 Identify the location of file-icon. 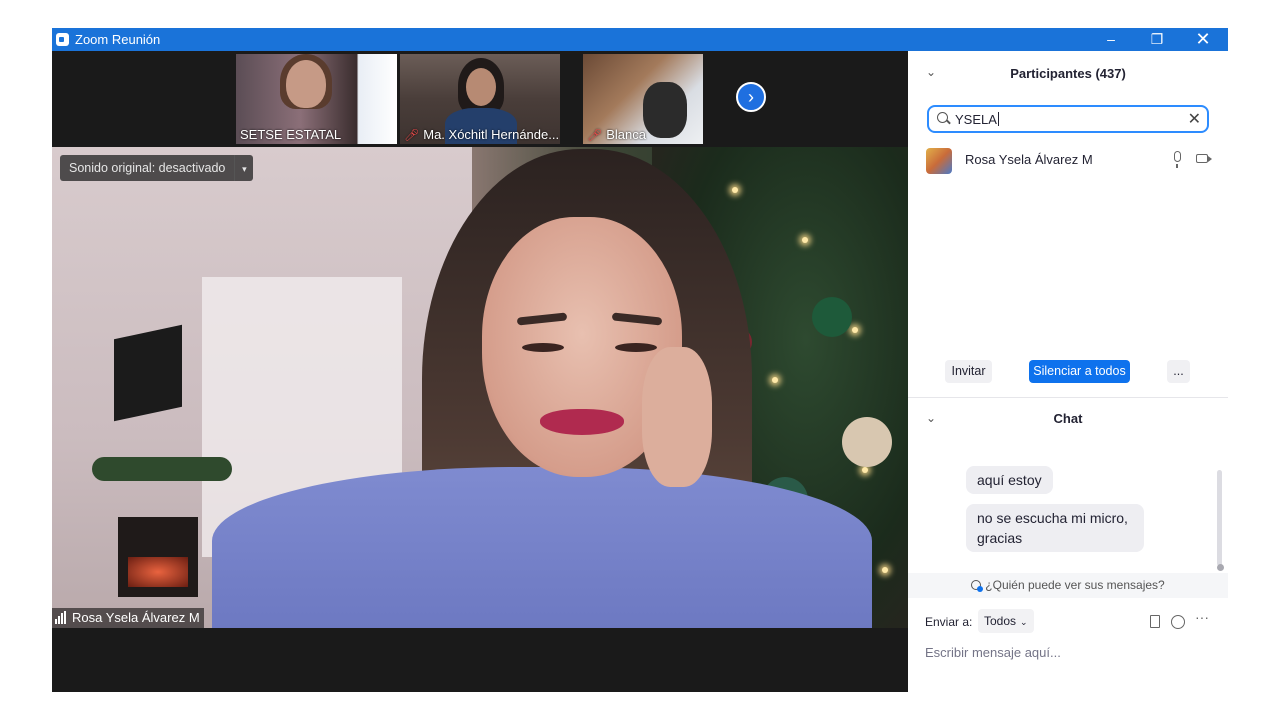
(1155, 621).